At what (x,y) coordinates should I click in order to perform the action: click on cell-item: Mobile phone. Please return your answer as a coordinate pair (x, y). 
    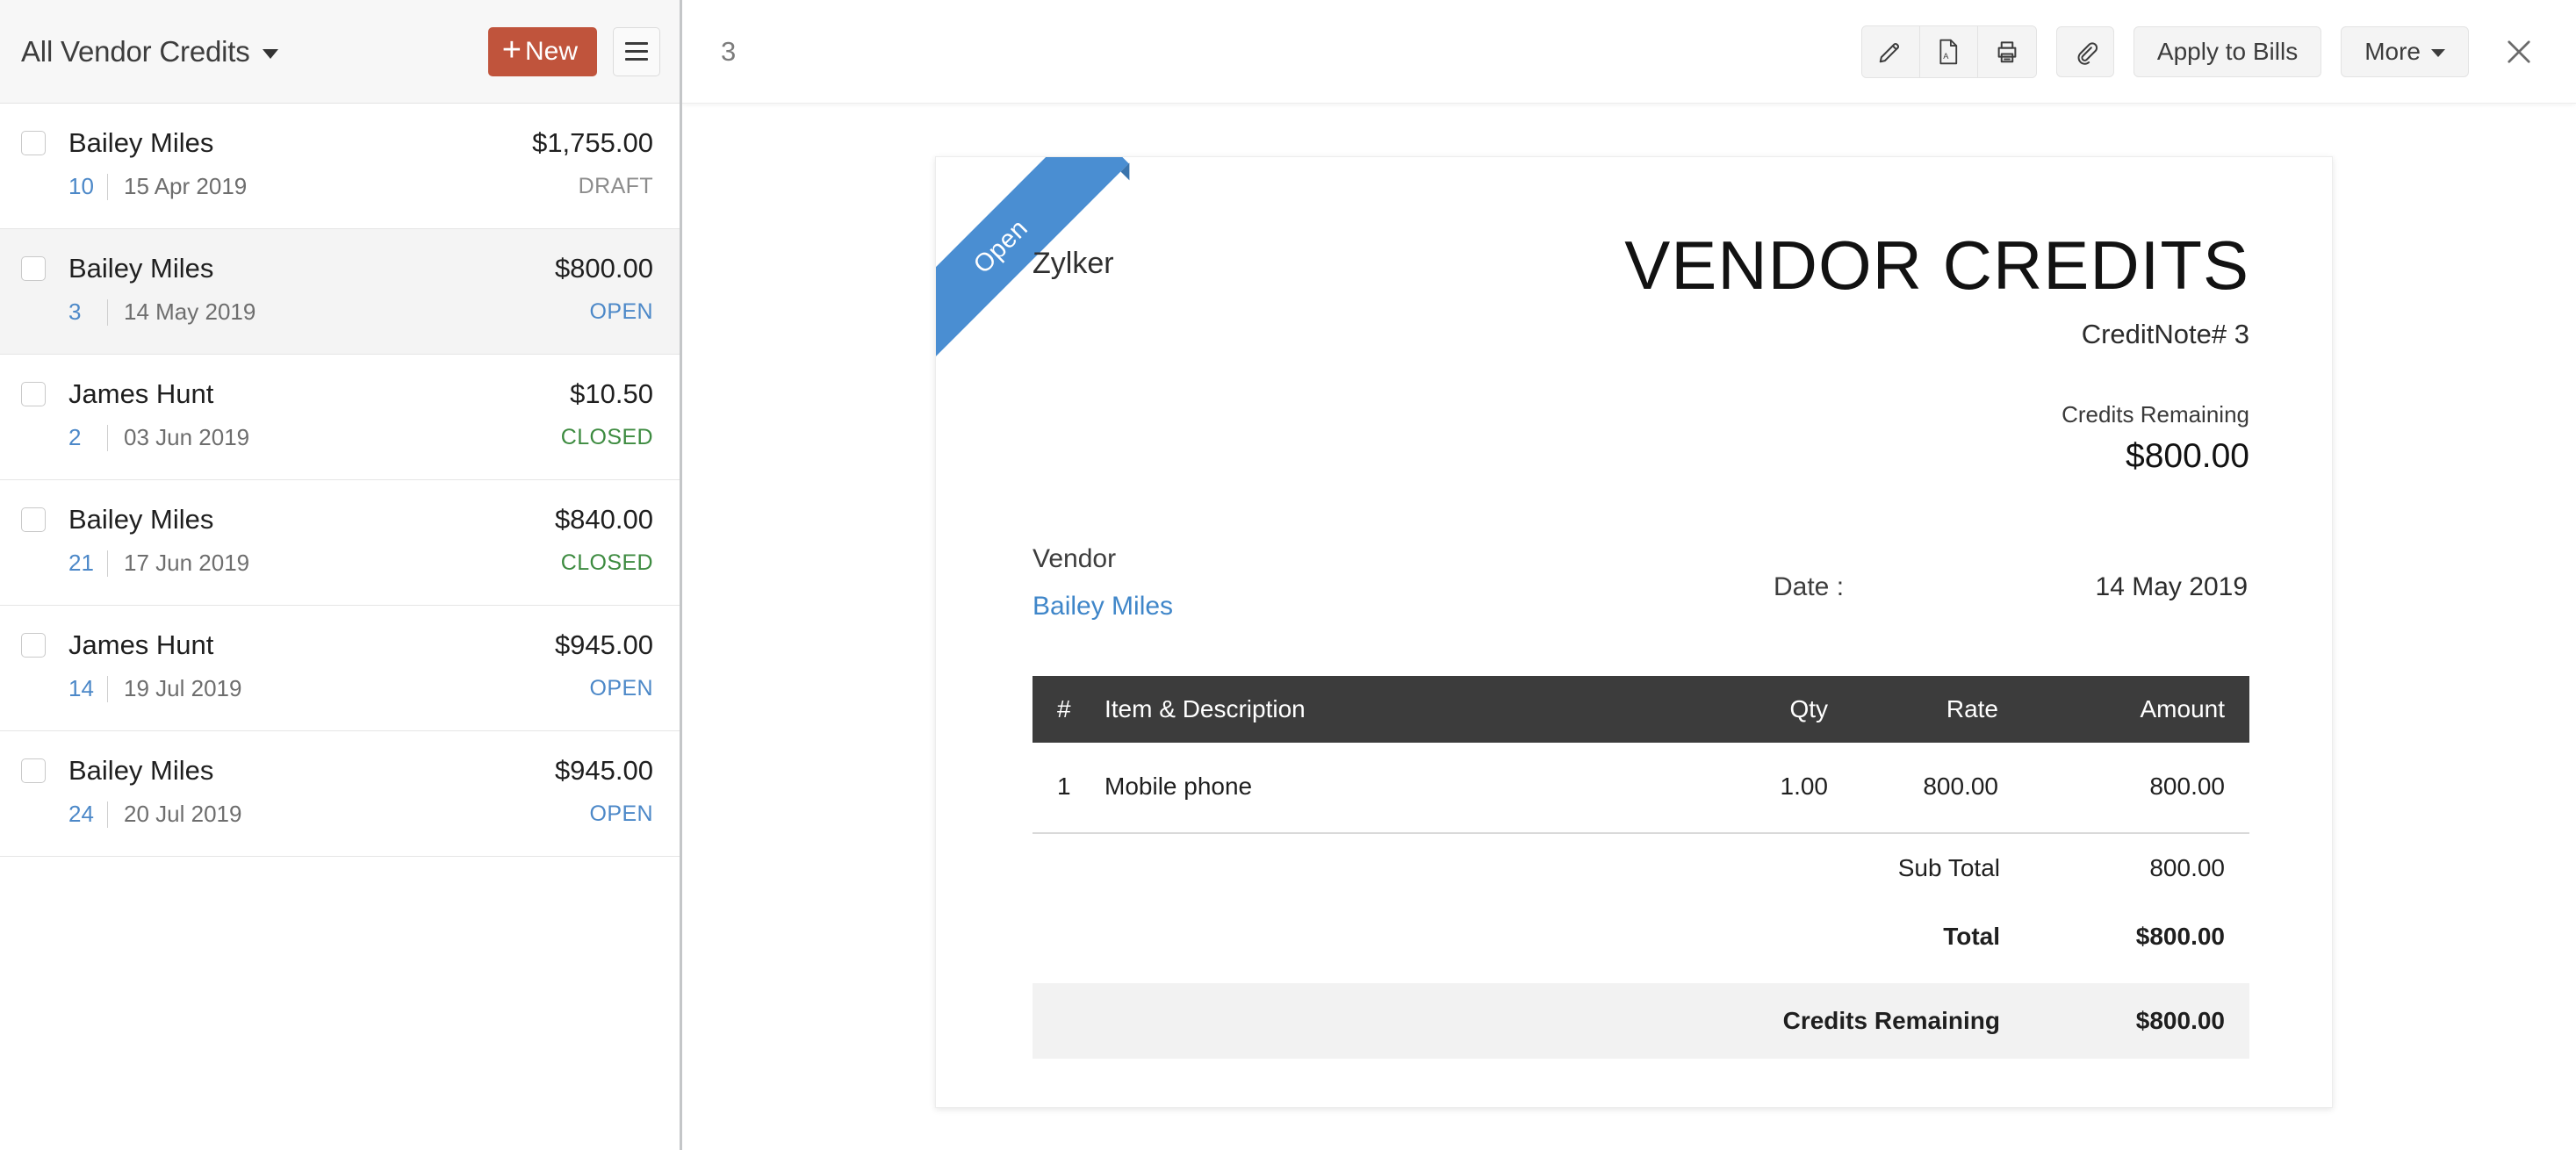
    Looking at the image, I should click on (1383, 788).